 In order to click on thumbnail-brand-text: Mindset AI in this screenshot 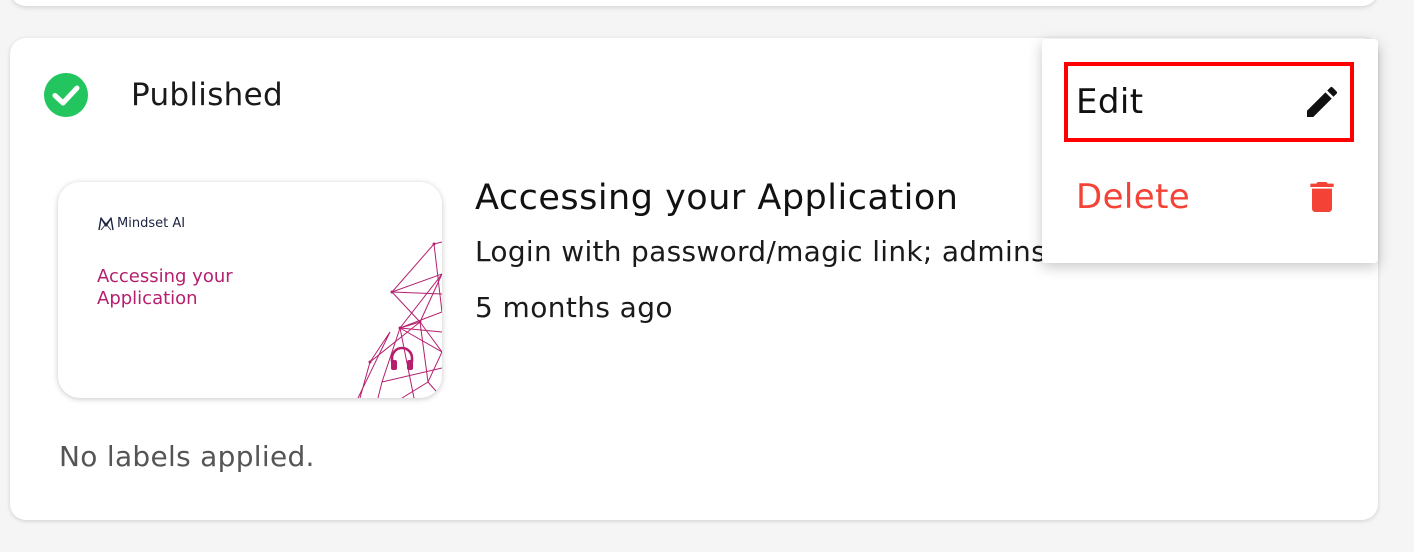, I will do `click(151, 223)`.